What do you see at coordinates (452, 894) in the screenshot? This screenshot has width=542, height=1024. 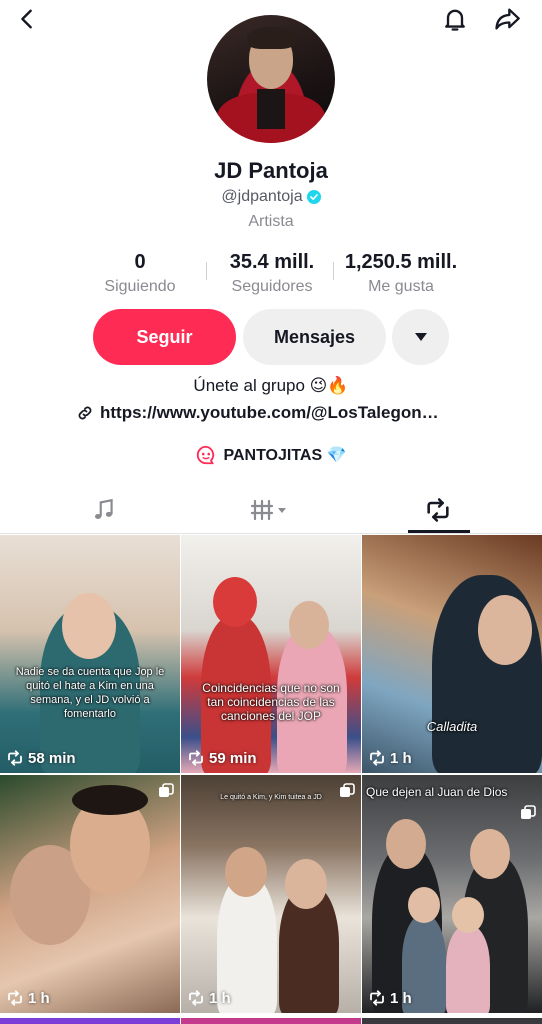 I see `video-thumbnail: Que dejen al Juan de Dios 1 h` at bounding box center [452, 894].